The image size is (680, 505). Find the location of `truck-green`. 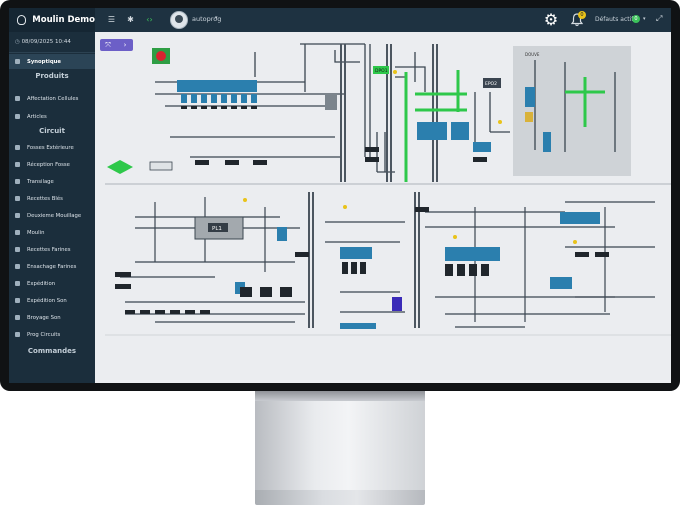

truck-green is located at coordinates (120, 167).